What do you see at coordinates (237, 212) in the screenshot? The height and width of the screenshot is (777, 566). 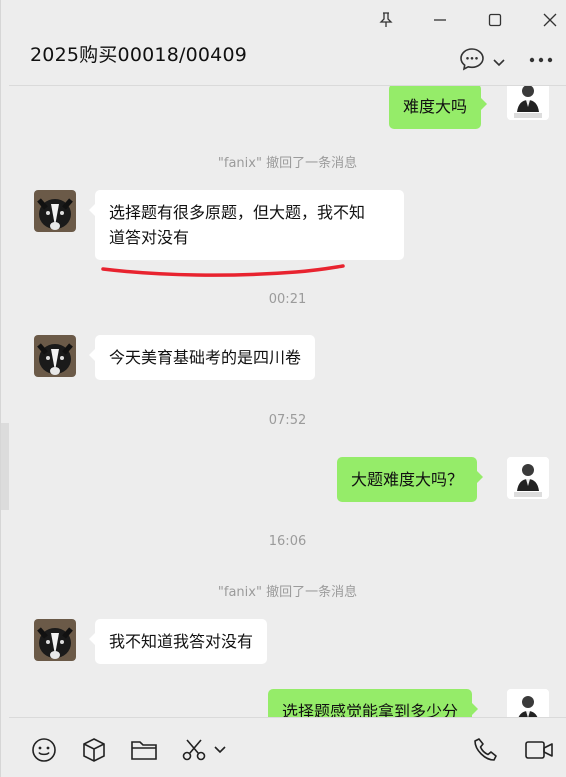 I see `message-text-line: 选择题有很多原题，但大题，我不知` at bounding box center [237, 212].